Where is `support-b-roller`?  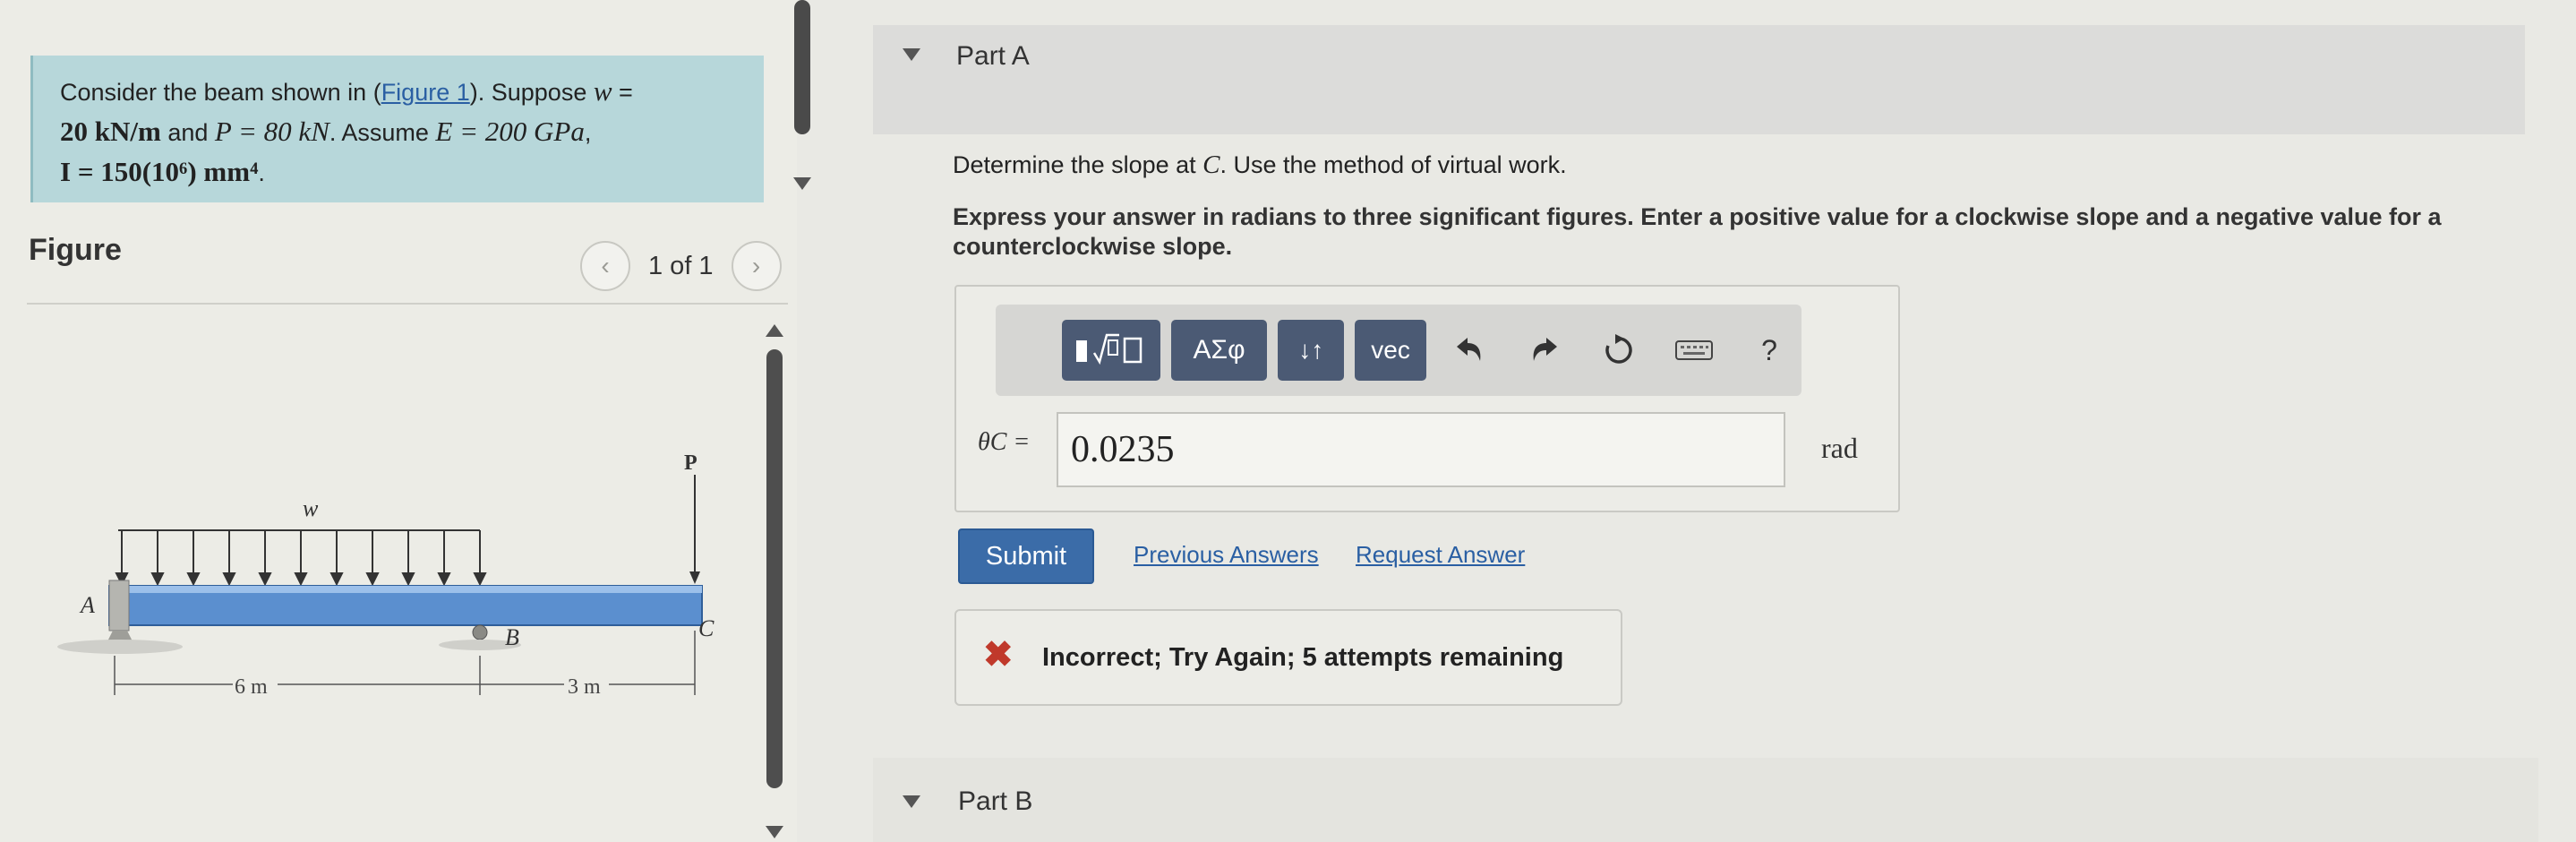
support-b-roller is located at coordinates (480, 632).